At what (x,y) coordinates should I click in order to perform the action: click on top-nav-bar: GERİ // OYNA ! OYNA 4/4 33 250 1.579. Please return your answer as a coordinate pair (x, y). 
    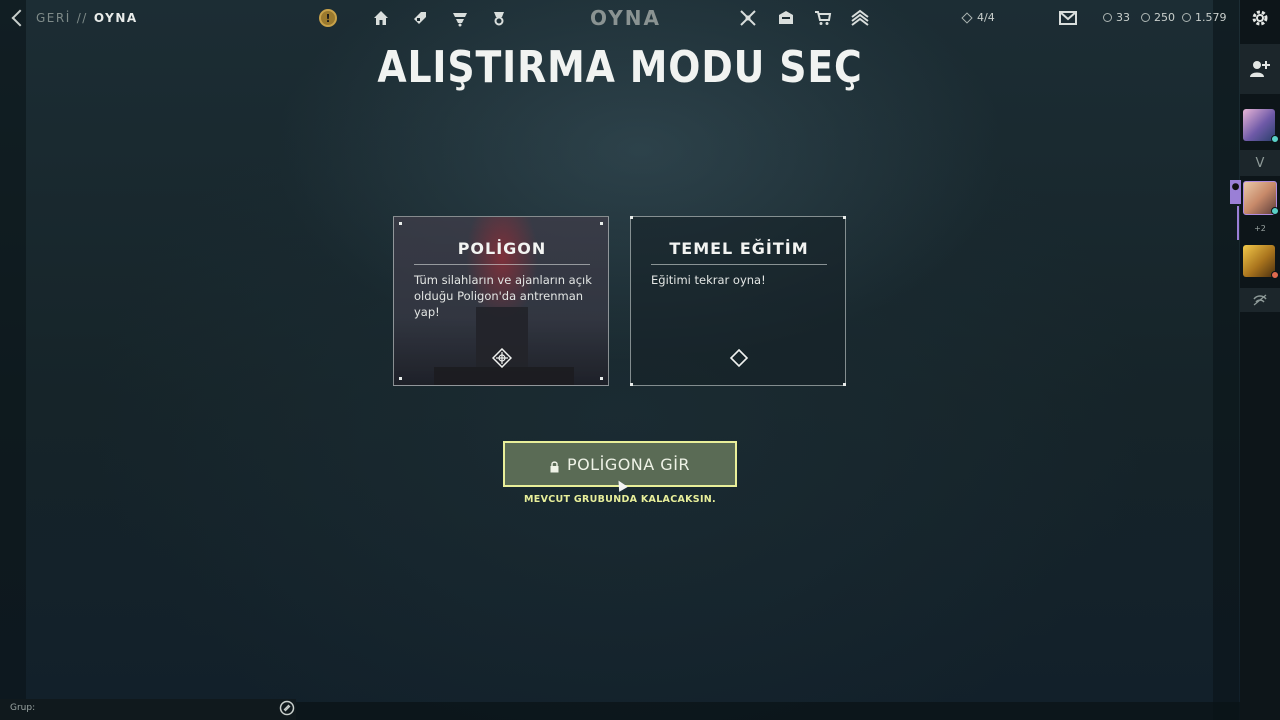
    Looking at the image, I should click on (620, 18).